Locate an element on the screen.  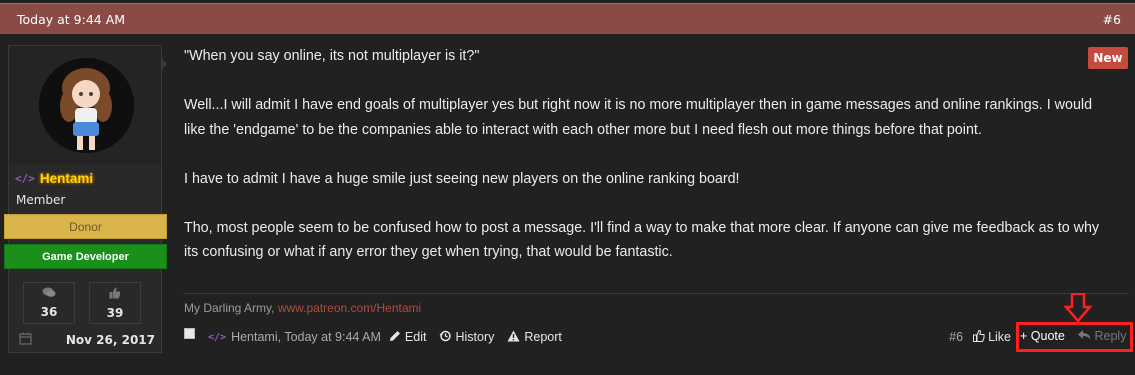
select-post-checkbox is located at coordinates (189, 333).